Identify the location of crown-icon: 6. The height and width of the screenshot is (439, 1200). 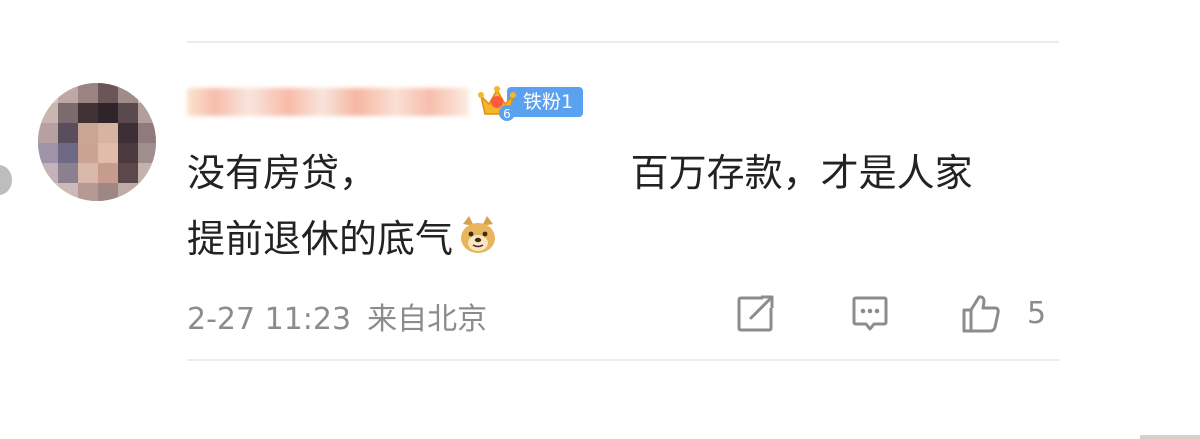
(497, 103).